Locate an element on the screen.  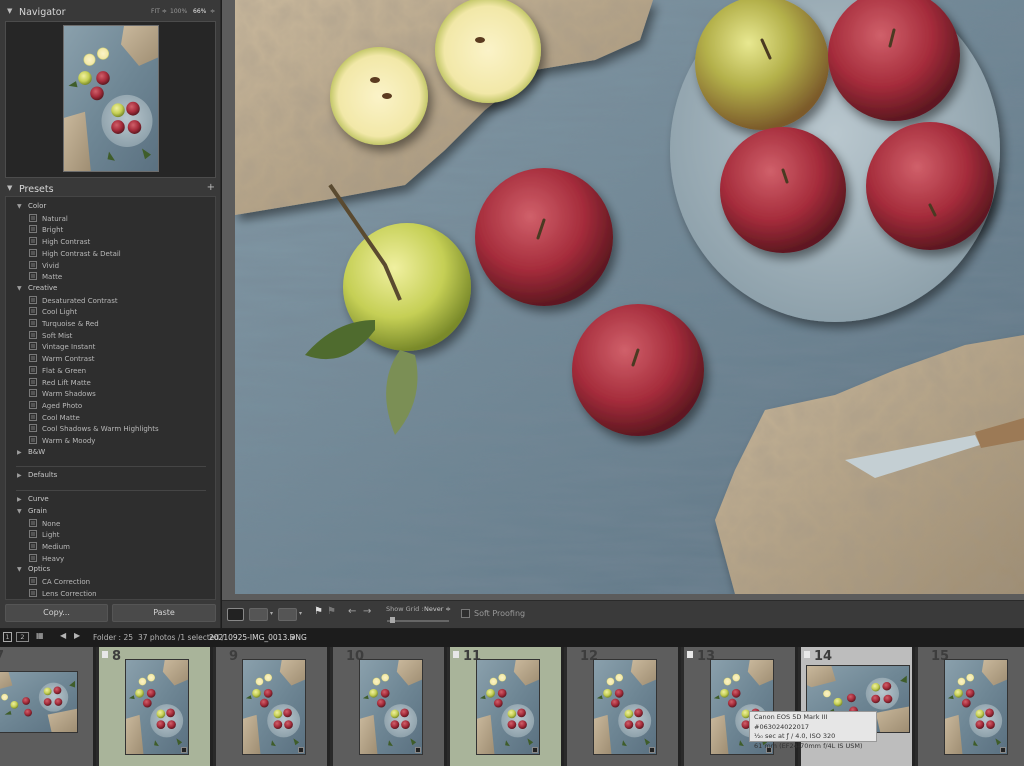
filmstrip-cell: 11 is located at coordinates (507, 706).